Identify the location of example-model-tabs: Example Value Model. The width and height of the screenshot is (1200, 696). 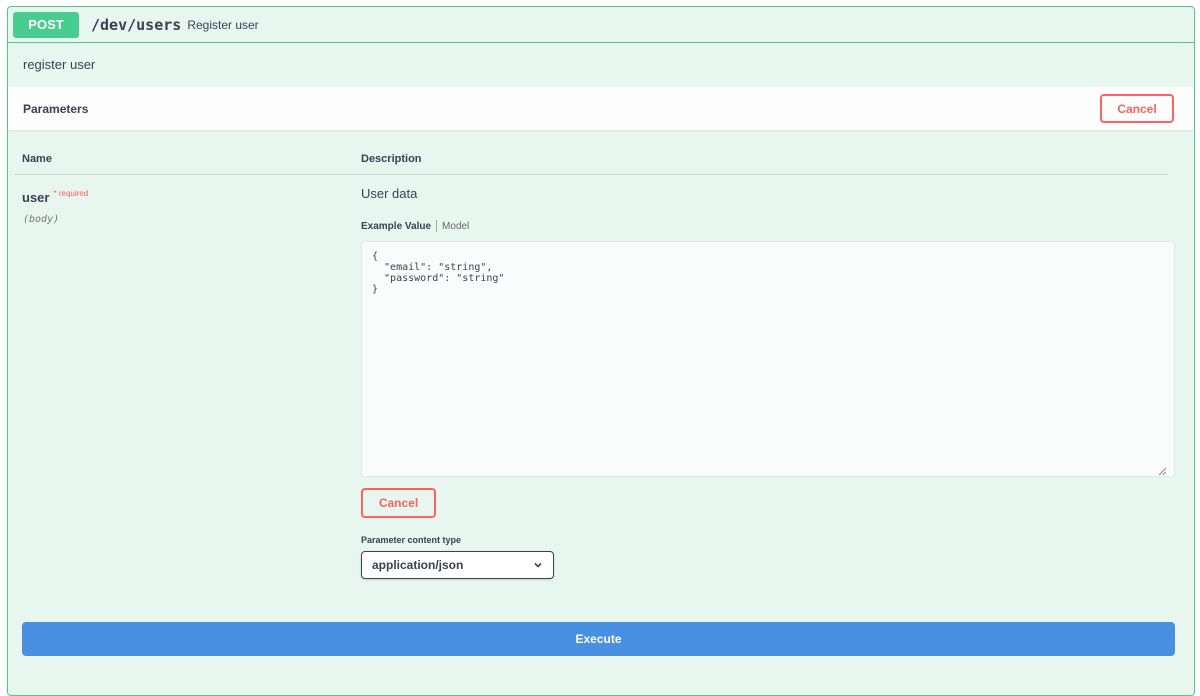
(415, 226).